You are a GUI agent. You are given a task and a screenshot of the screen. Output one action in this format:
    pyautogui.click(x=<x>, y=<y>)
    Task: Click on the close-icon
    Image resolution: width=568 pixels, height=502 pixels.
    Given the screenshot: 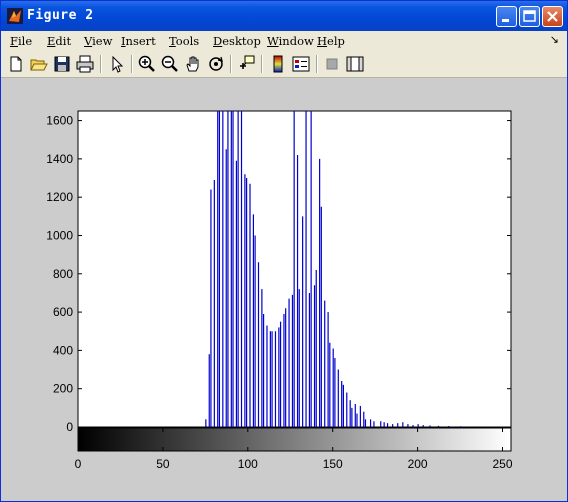 What is the action you would take?
    pyautogui.click(x=552, y=16)
    